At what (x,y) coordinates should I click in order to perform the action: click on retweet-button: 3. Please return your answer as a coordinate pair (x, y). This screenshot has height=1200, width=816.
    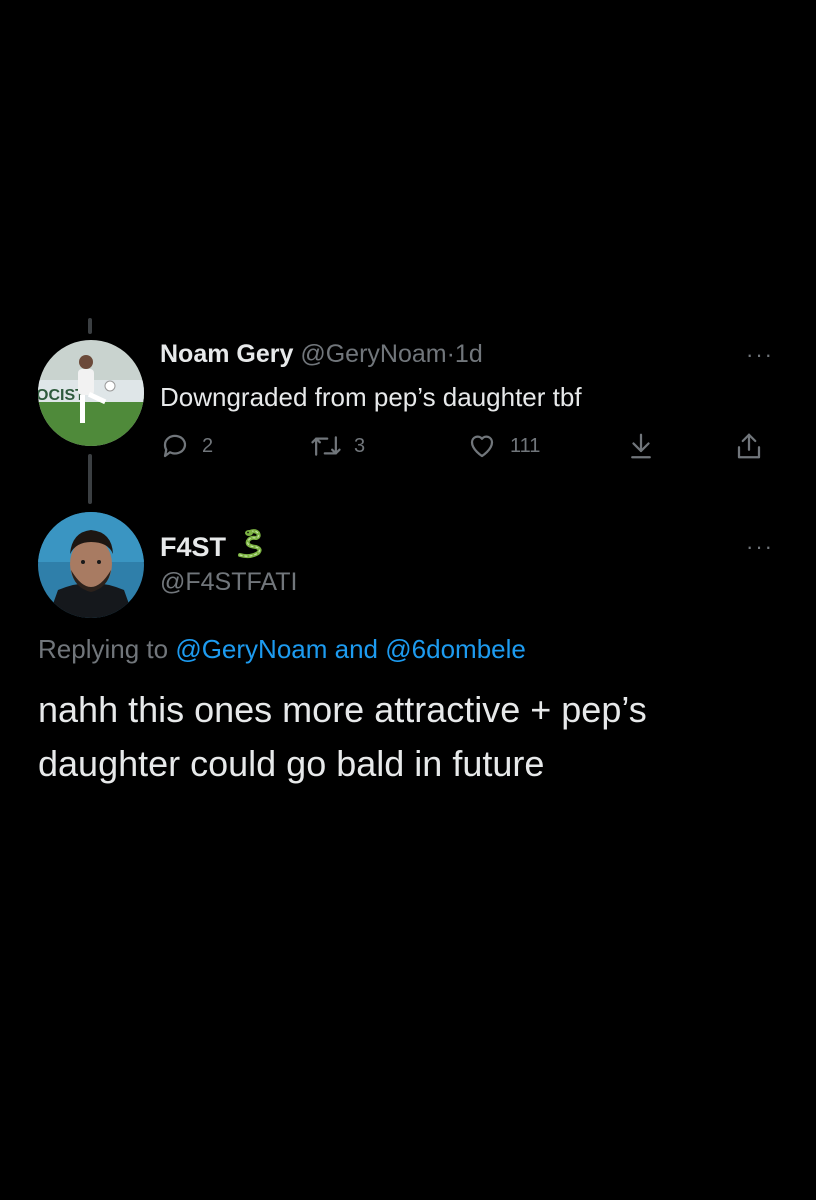
    Looking at the image, I should click on (337, 446).